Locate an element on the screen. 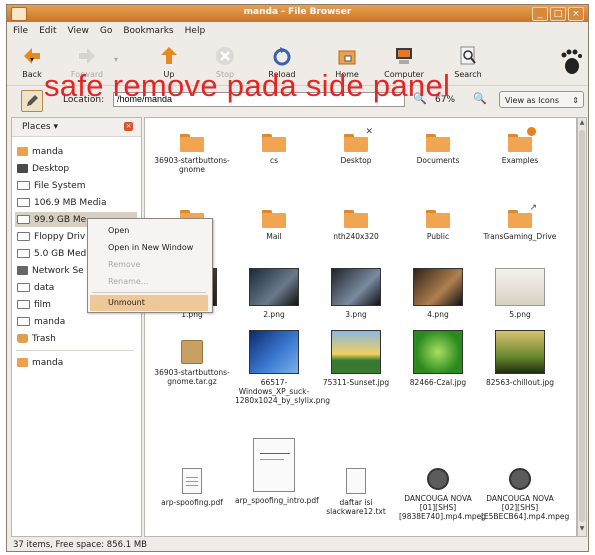  close-sidebar-icon: × is located at coordinates (128, 126).